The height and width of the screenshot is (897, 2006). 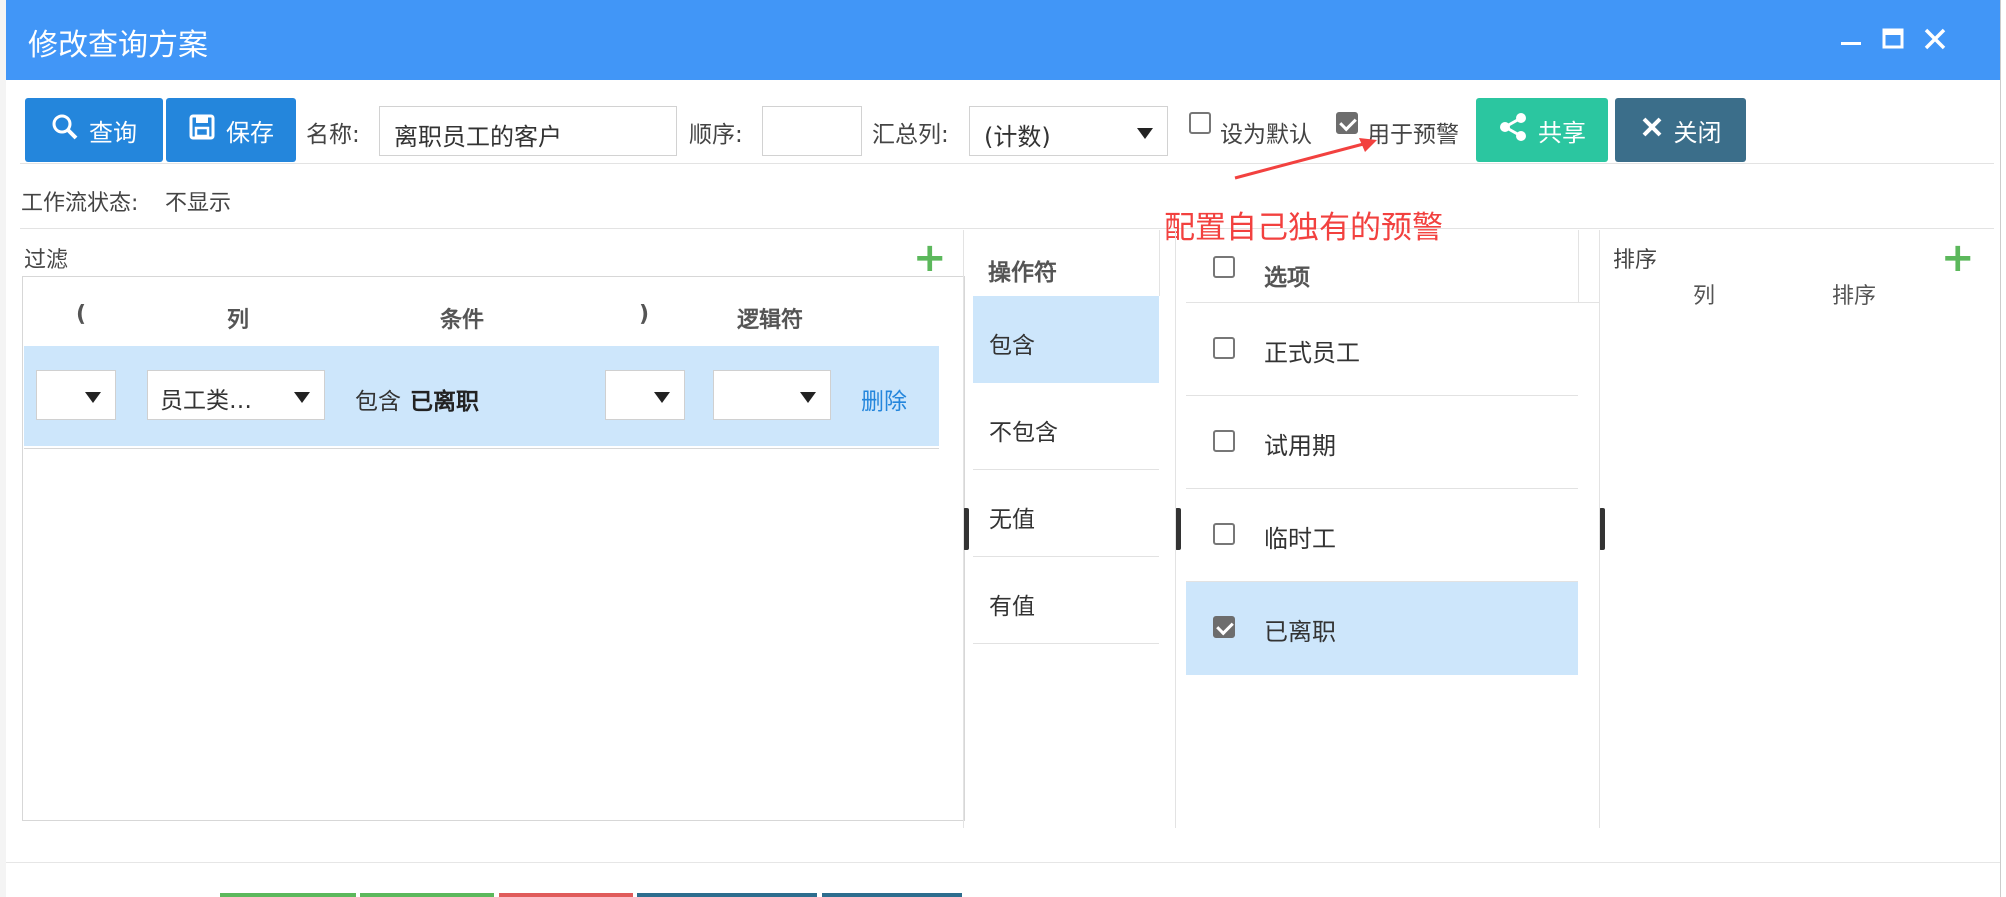 I want to click on filter-header-open-paren: (, so click(x=81, y=314).